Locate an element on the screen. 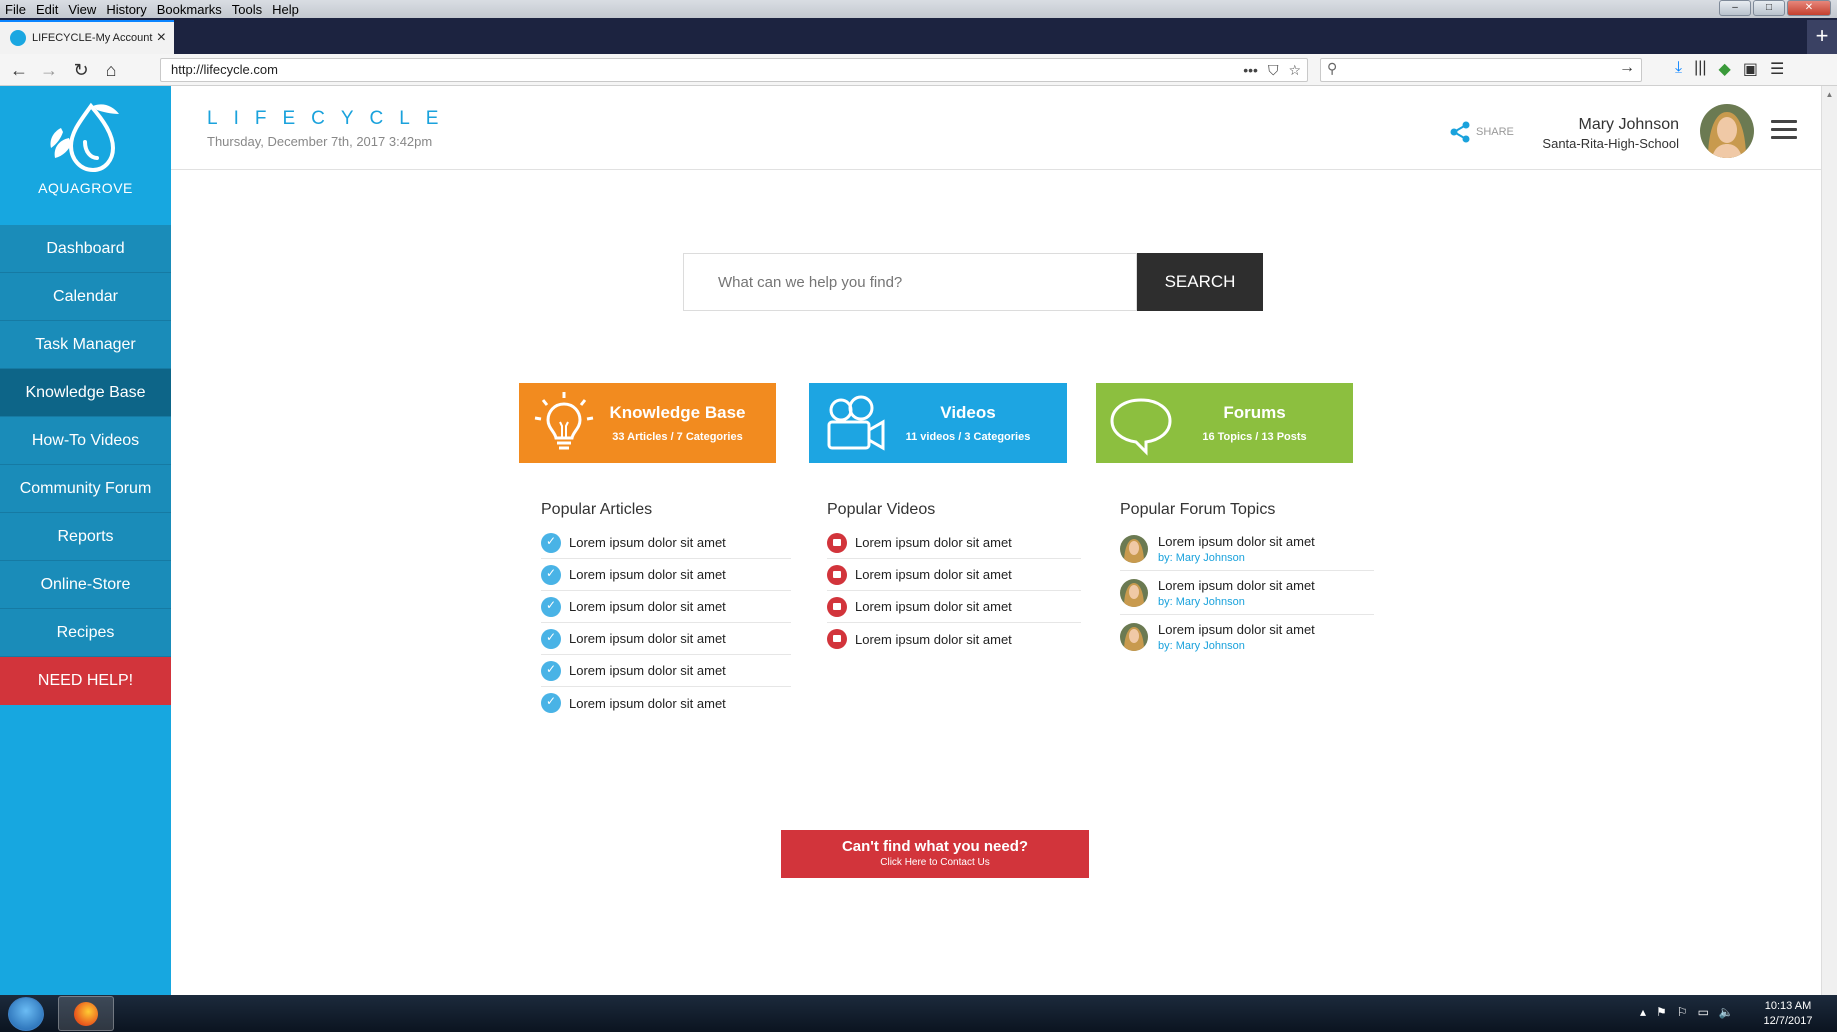  tab-title: LIFECYCLE-My Account is located at coordinates (92, 38).